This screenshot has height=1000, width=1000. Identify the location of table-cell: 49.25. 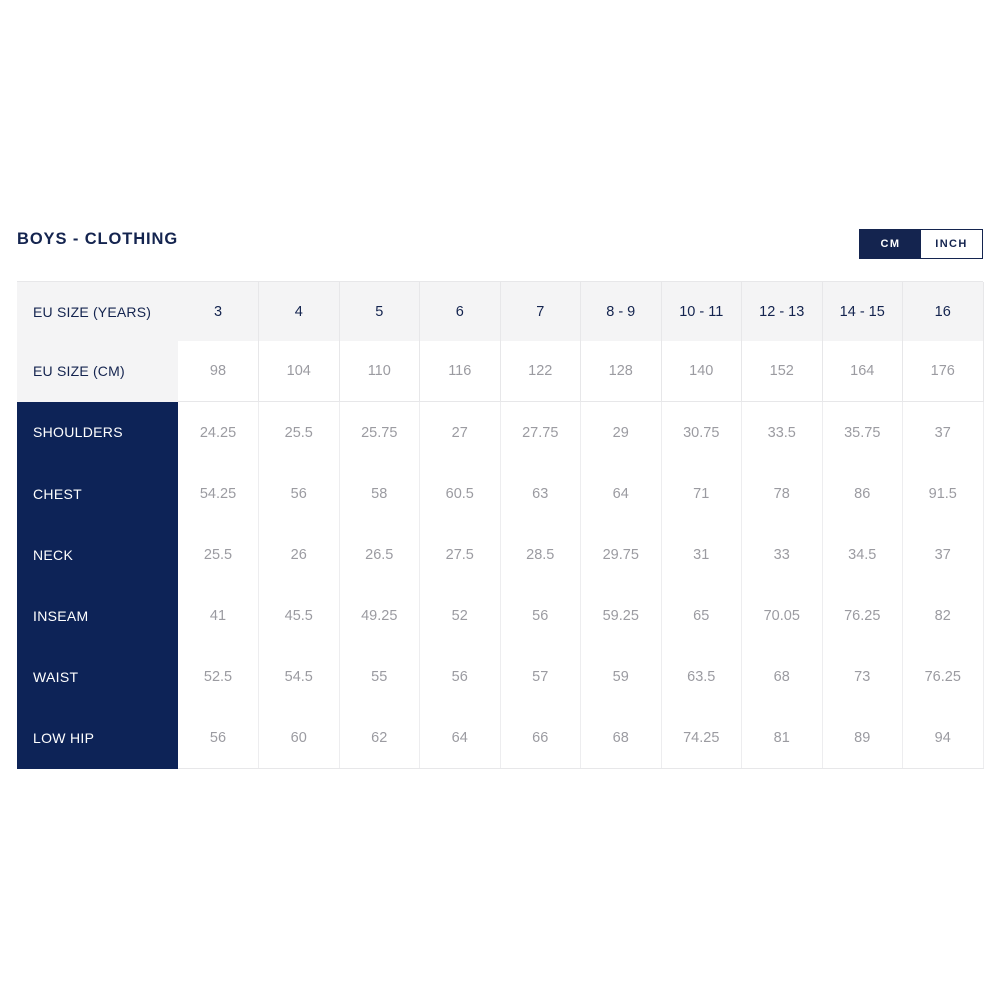
(379, 615).